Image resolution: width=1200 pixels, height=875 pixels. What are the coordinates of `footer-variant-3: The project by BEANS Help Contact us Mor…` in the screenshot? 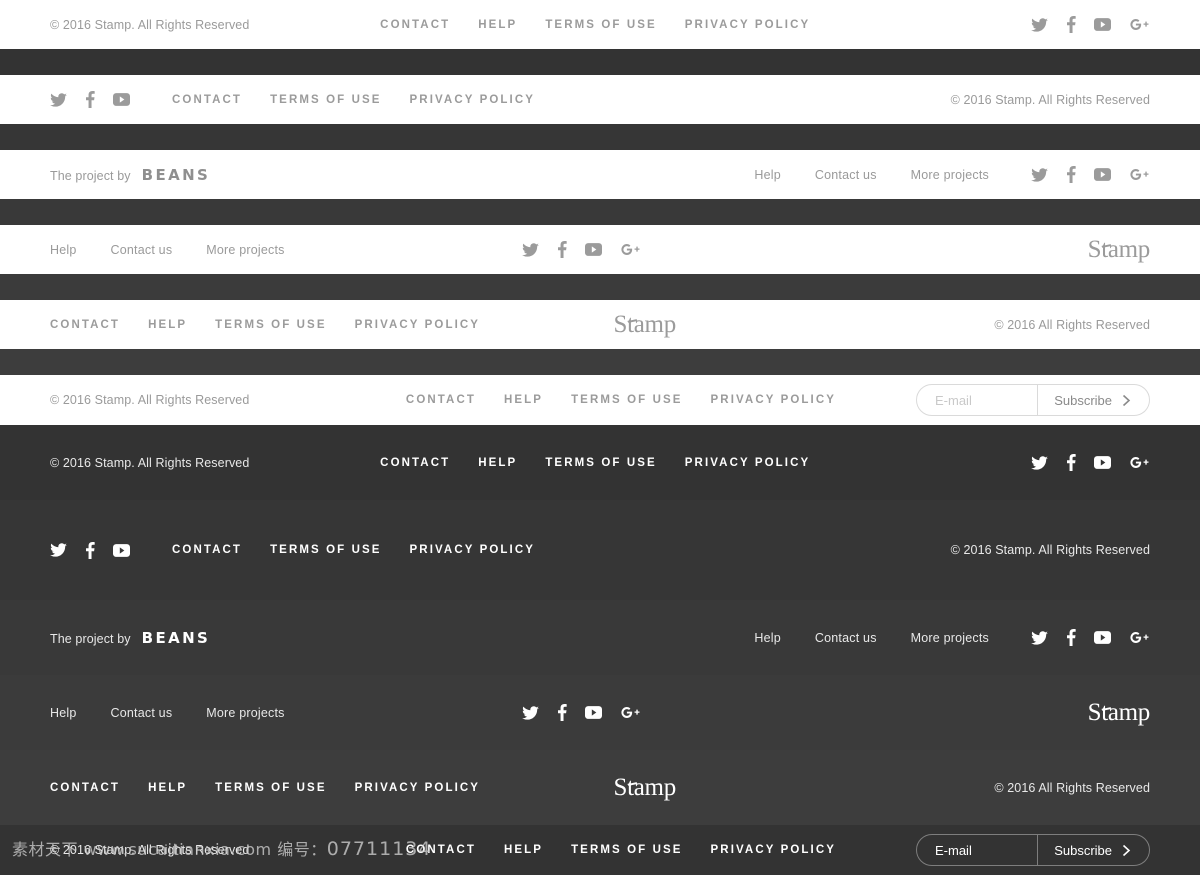 It's located at (600, 174).